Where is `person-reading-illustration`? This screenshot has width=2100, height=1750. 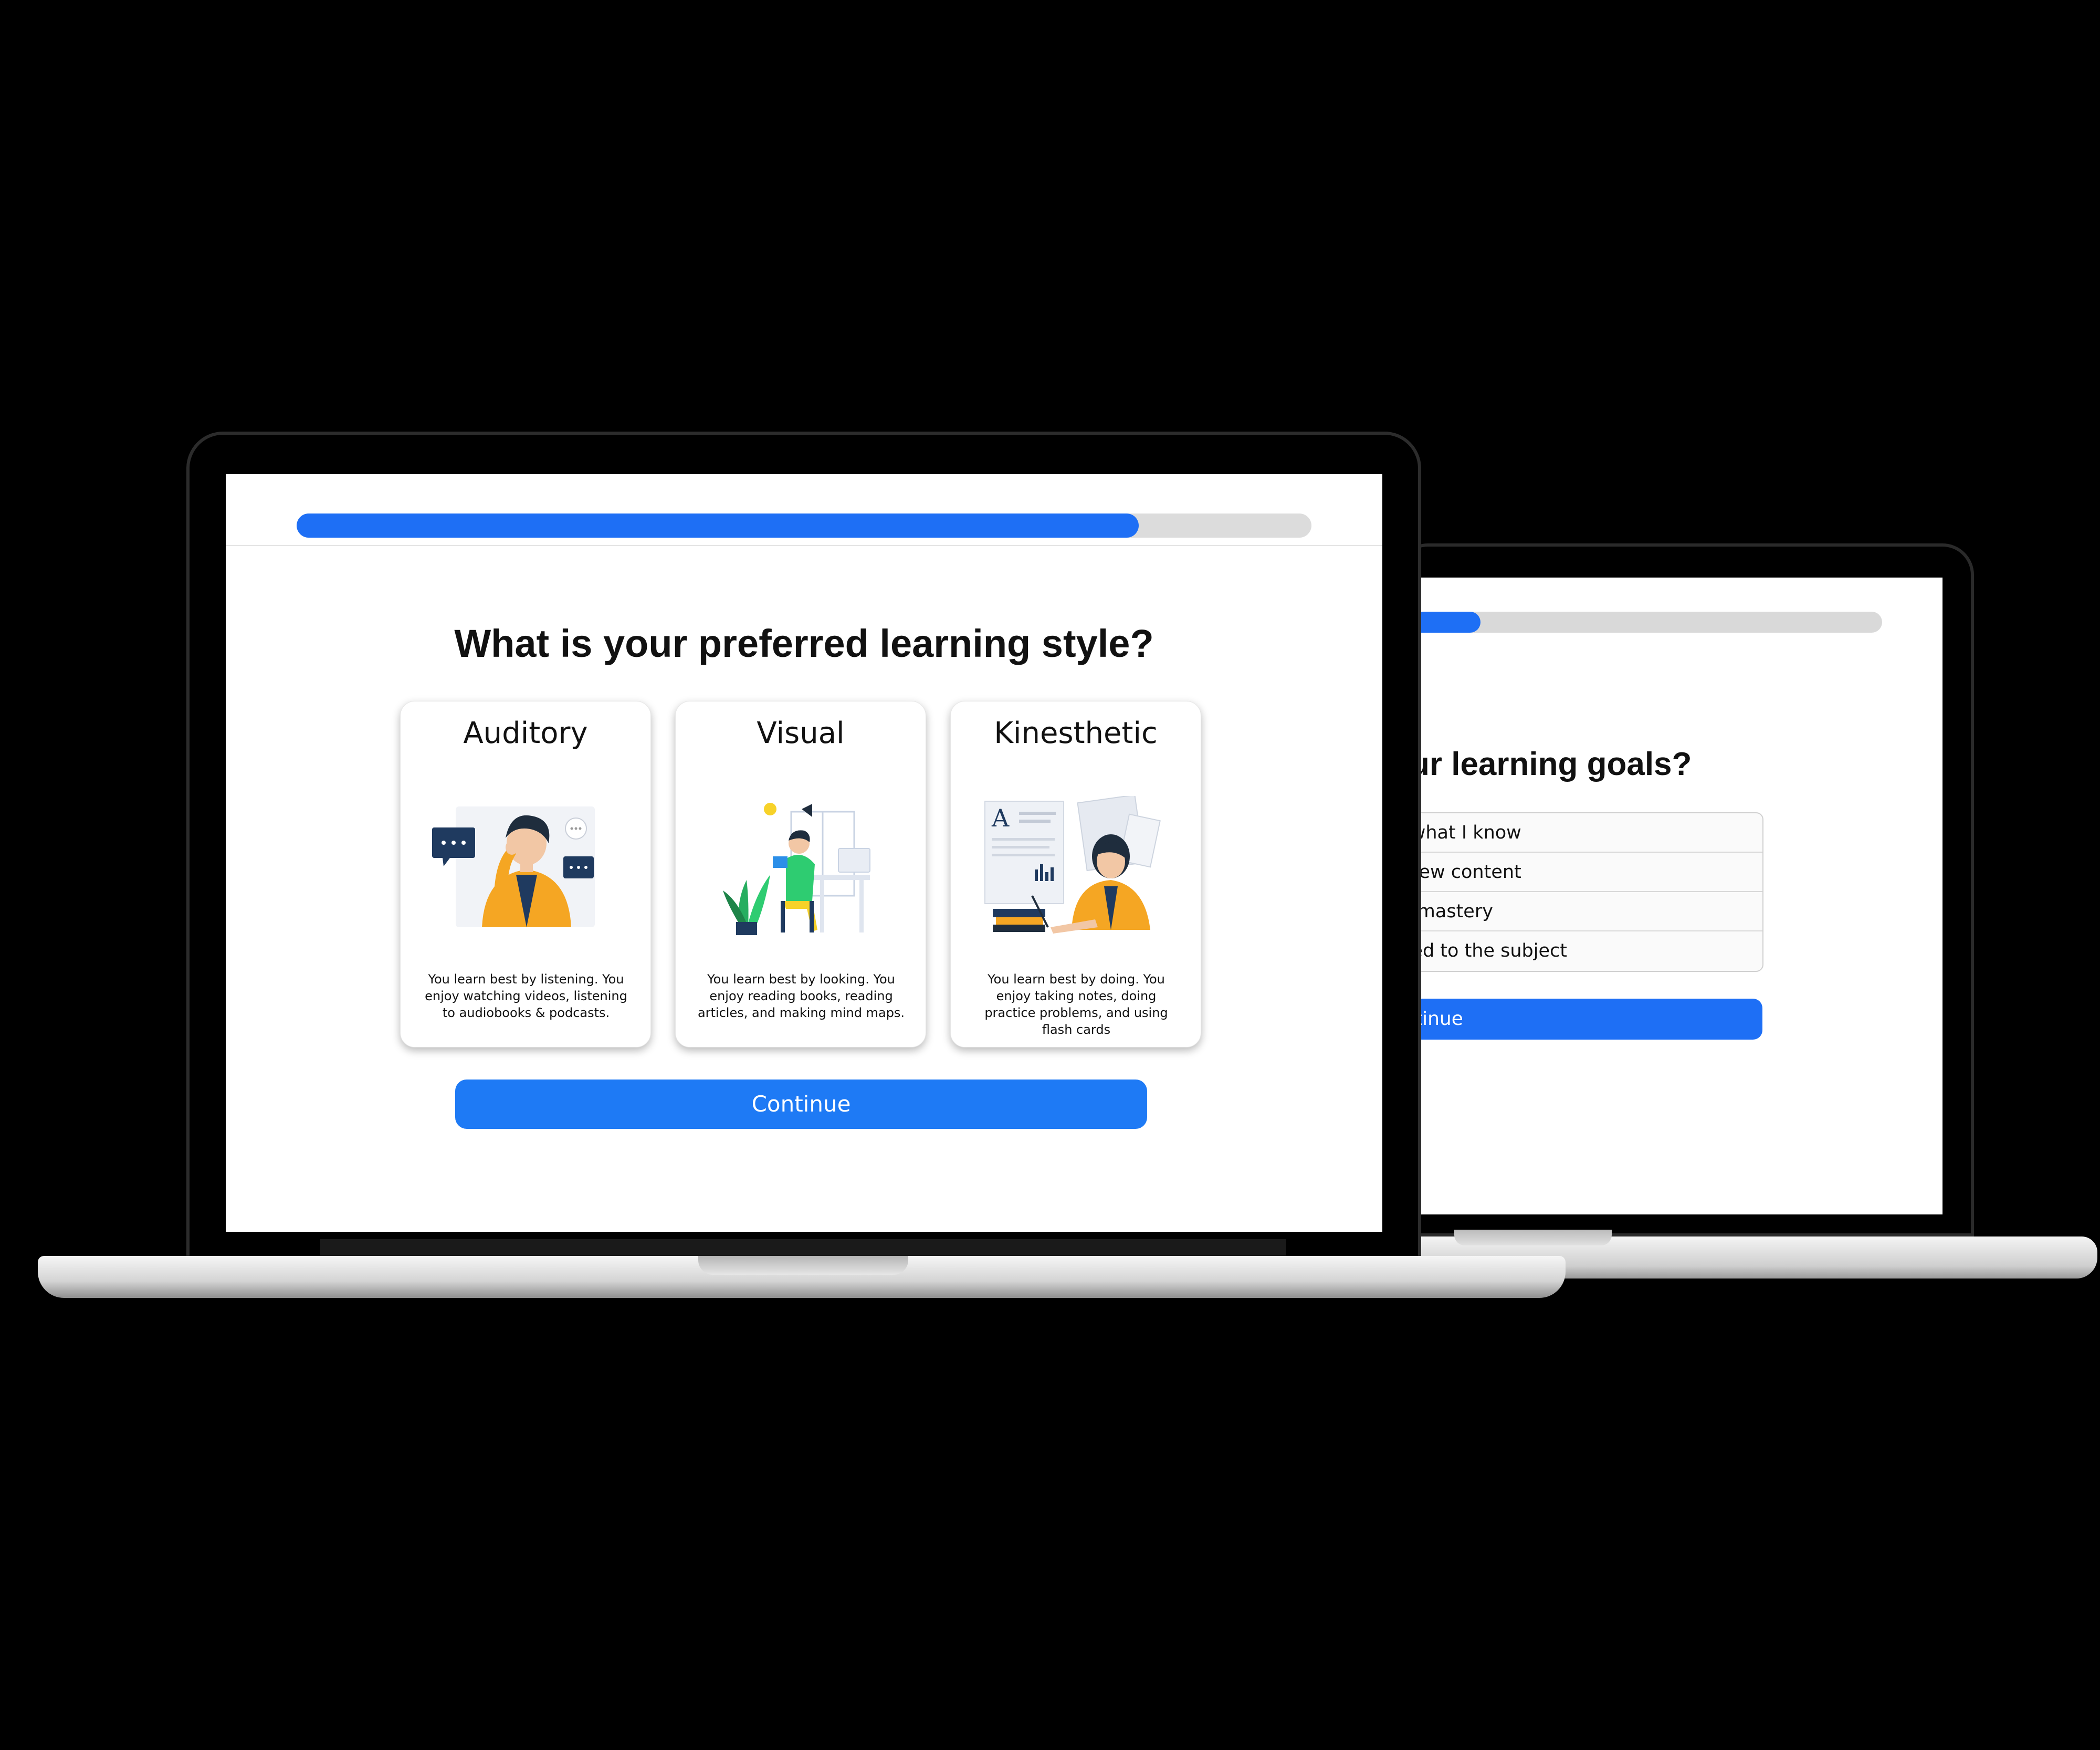 person-reading-illustration is located at coordinates (796, 869).